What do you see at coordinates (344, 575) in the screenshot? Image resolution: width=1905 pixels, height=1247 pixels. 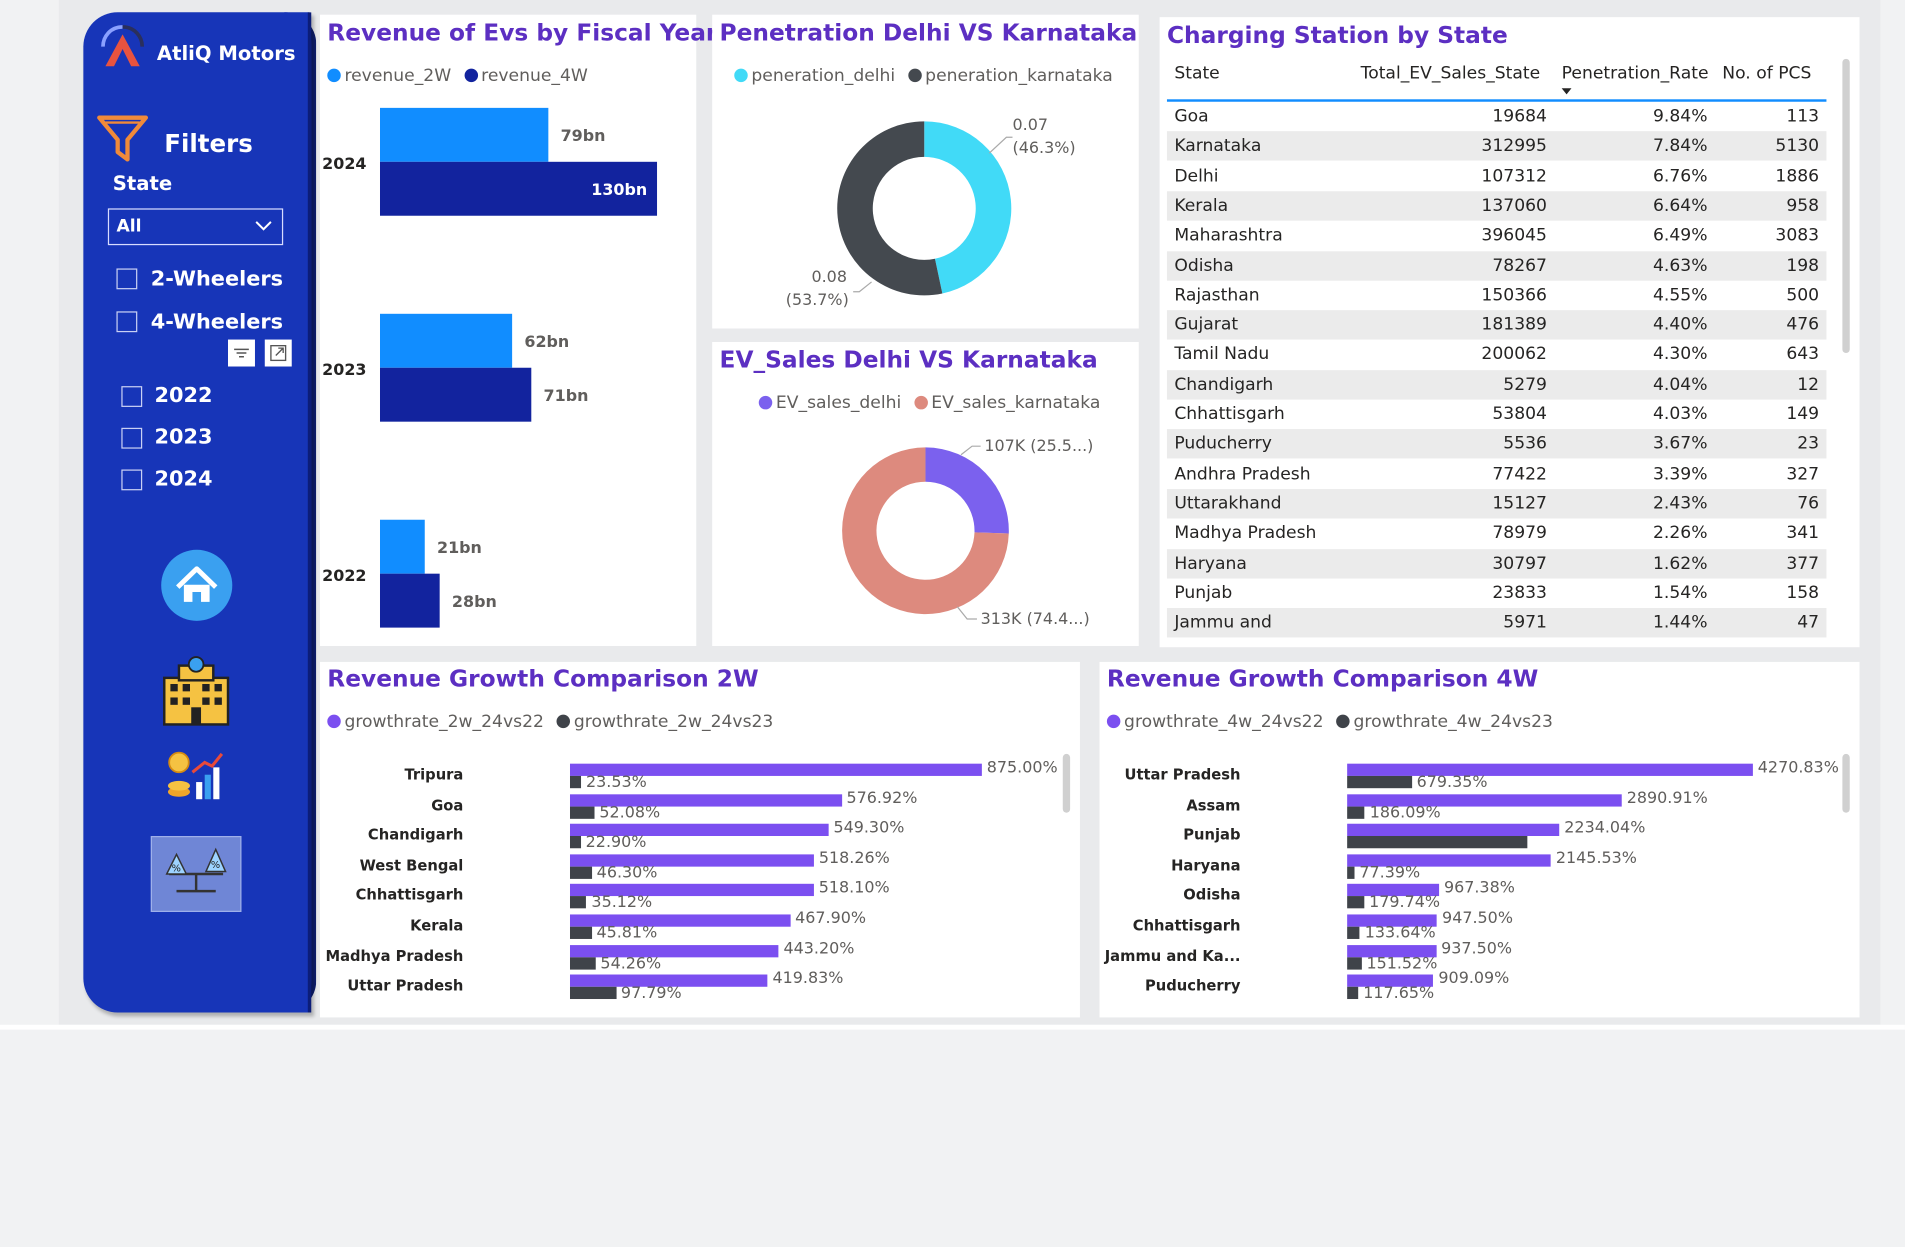 I see `revenue-year-label: 2022` at bounding box center [344, 575].